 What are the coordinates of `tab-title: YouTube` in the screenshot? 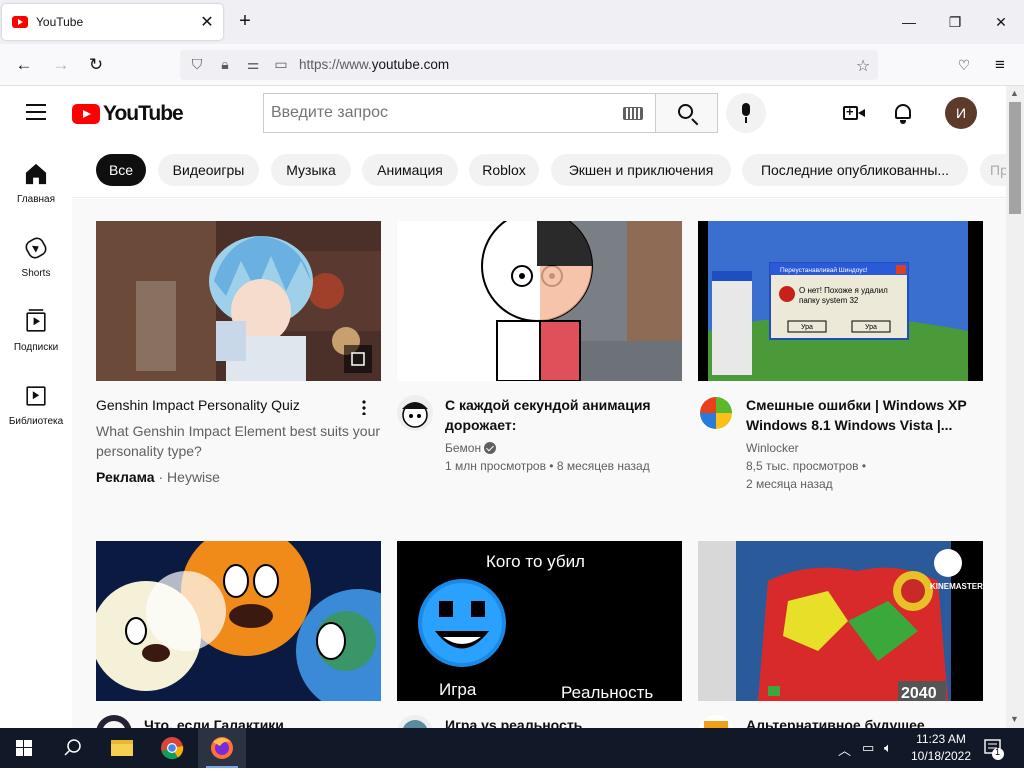 It's located at (60, 22).